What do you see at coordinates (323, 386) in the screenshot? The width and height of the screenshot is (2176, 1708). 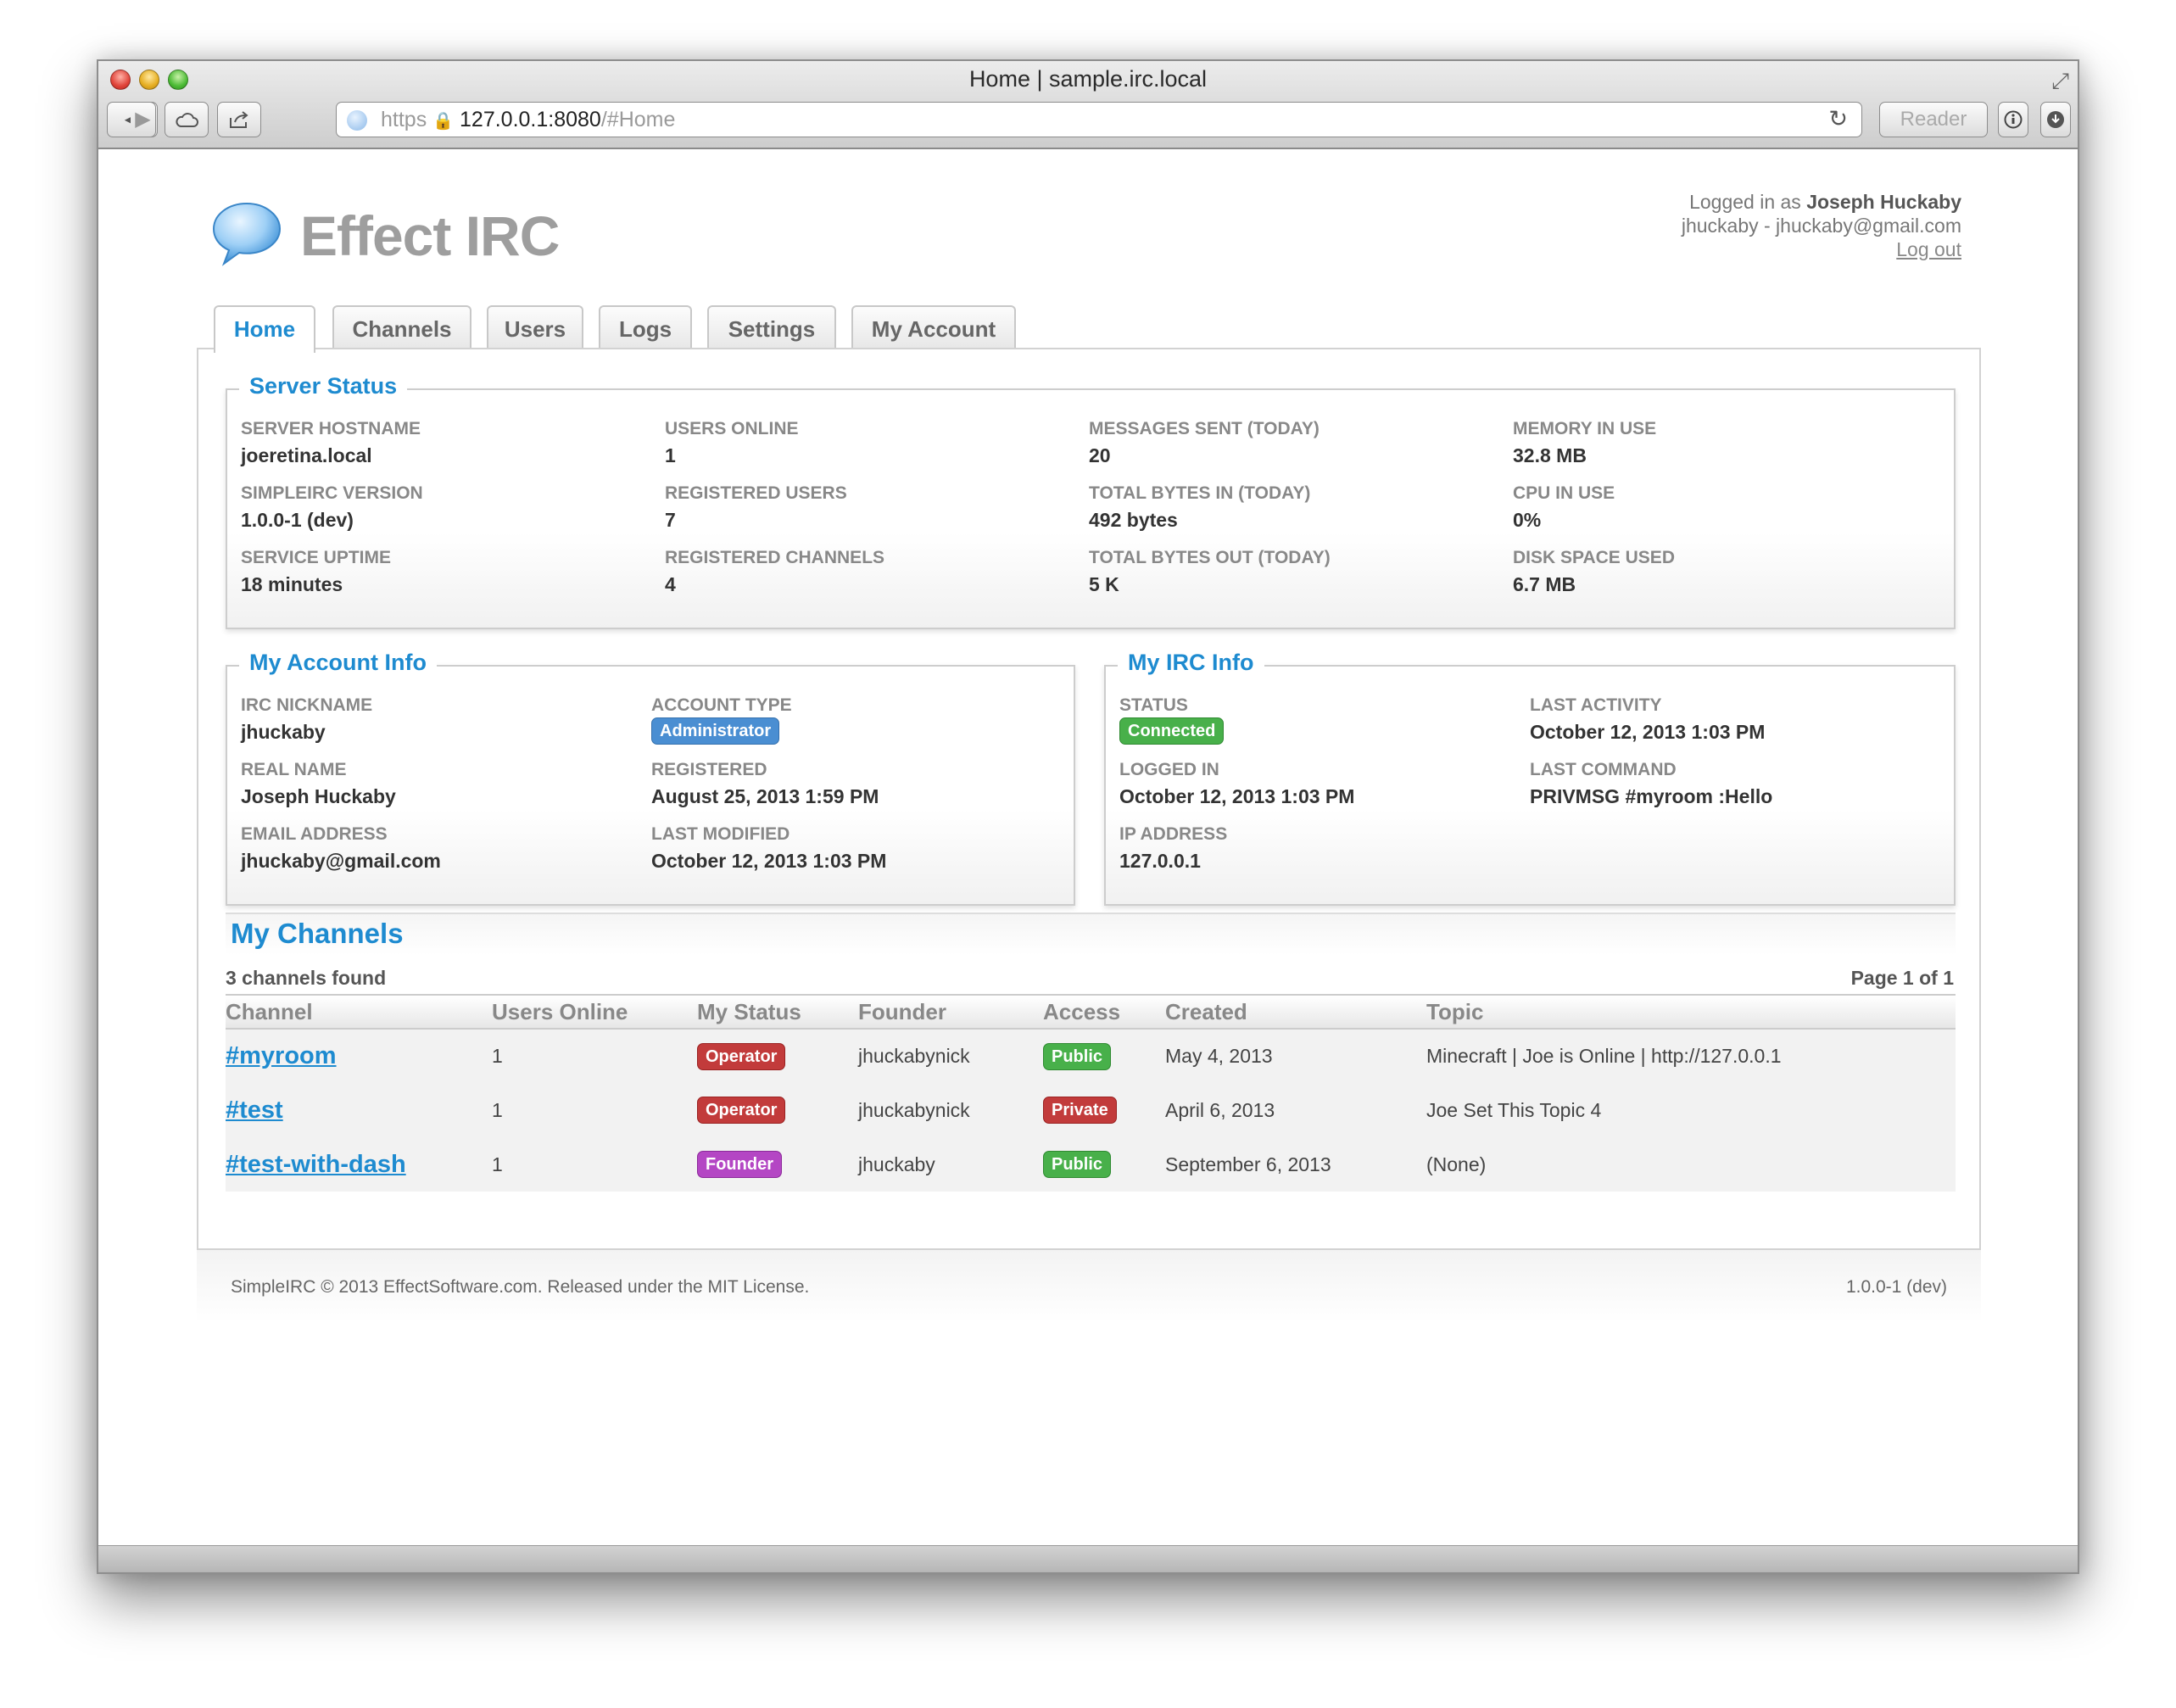 I see `server-status-title: Server Status` at bounding box center [323, 386].